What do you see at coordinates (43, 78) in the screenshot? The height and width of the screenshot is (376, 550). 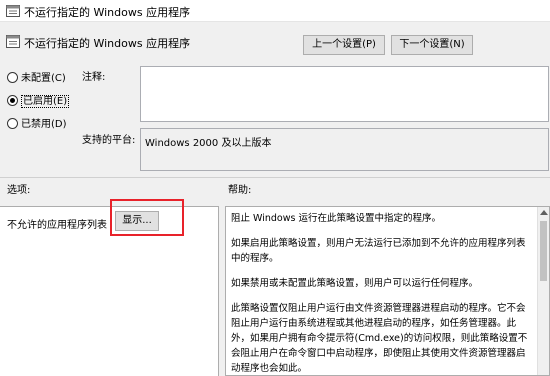 I see `radio-label: 未配置(C)` at bounding box center [43, 78].